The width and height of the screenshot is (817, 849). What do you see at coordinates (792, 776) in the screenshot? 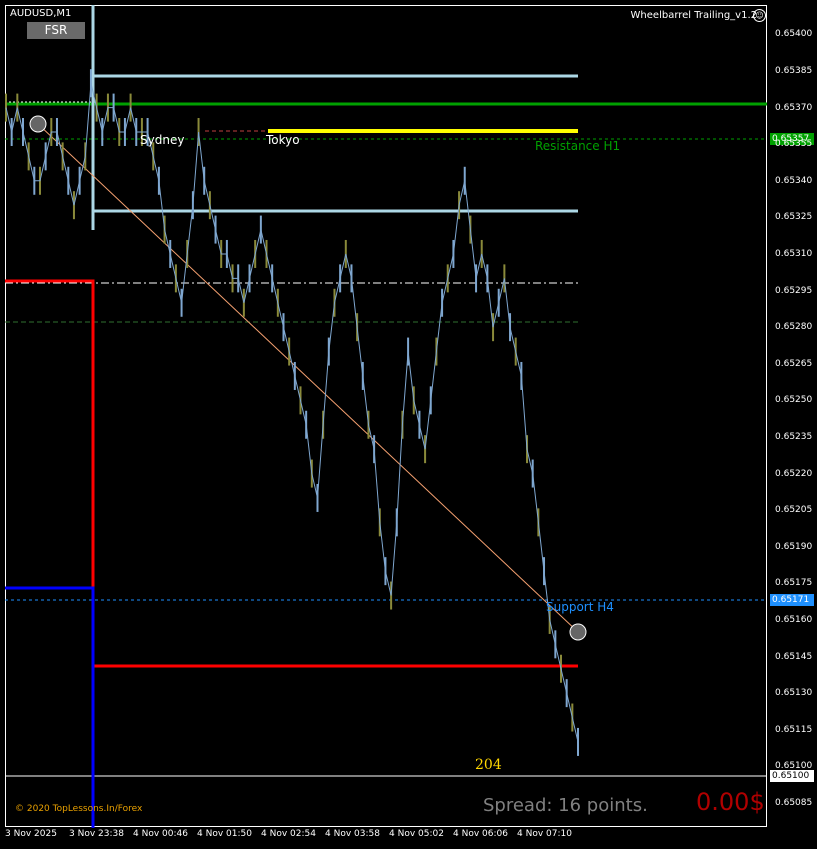
I see `current-price-tag: 0.65100` at bounding box center [792, 776].